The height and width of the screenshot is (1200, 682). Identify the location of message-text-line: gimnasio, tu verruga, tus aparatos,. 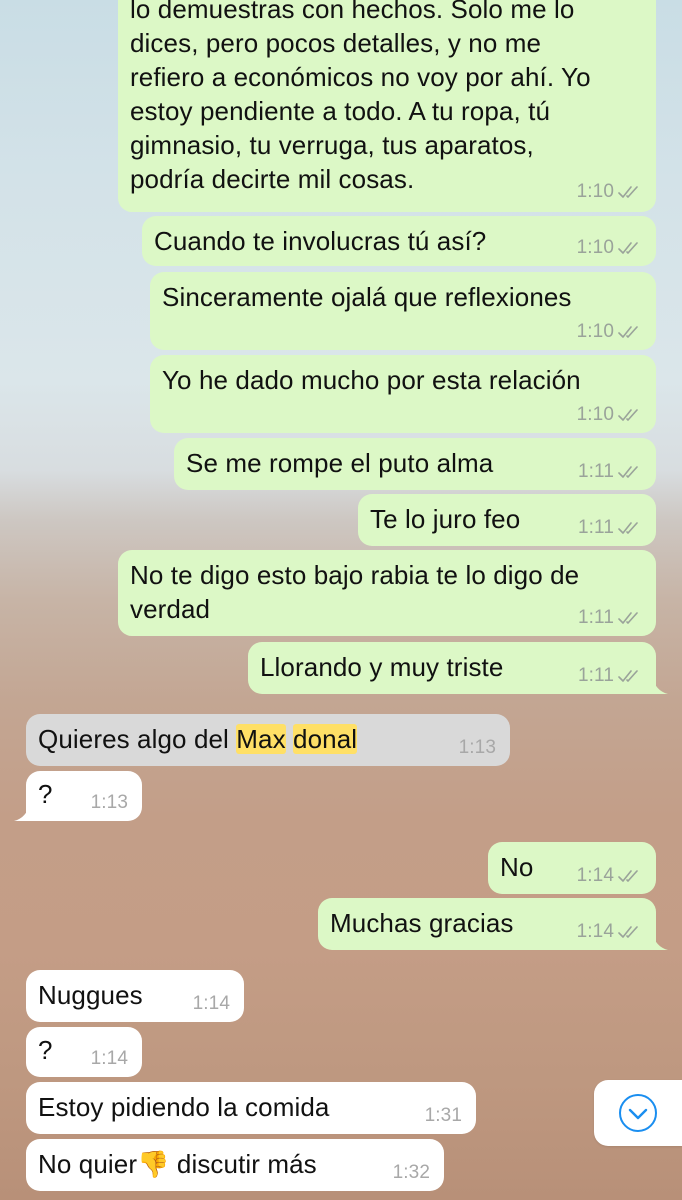
(332, 145).